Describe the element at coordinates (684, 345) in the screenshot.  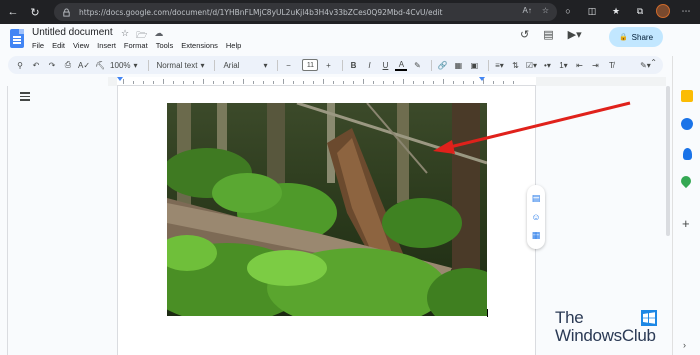
I see `collapse-panel-icon: ›` at that location.